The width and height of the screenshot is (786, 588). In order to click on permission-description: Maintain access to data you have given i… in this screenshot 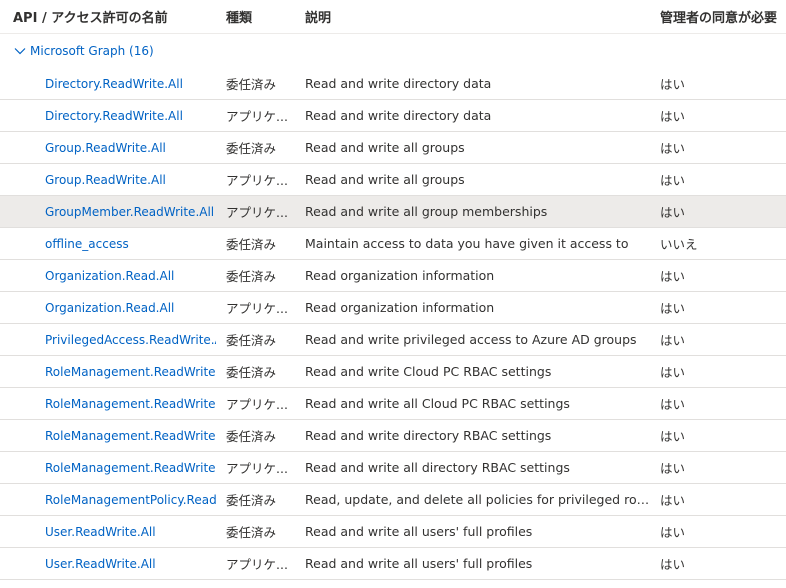, I will do `click(477, 243)`.